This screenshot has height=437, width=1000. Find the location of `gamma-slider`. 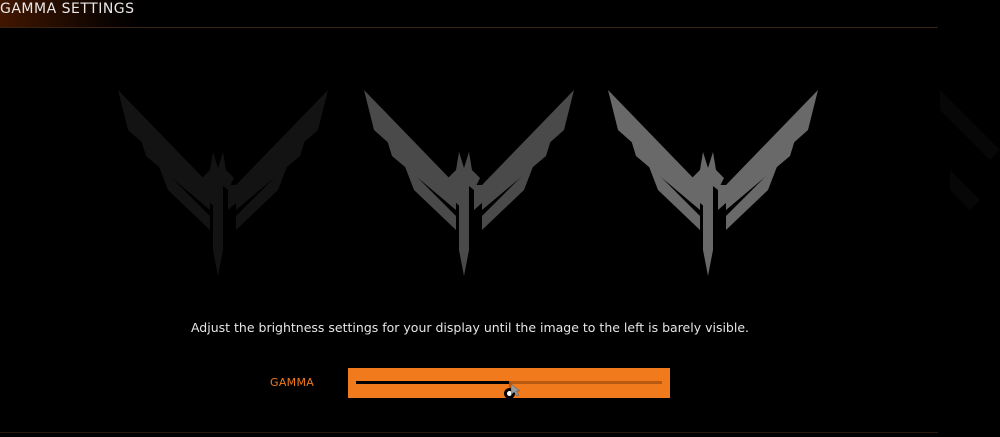

gamma-slider is located at coordinates (509, 383).